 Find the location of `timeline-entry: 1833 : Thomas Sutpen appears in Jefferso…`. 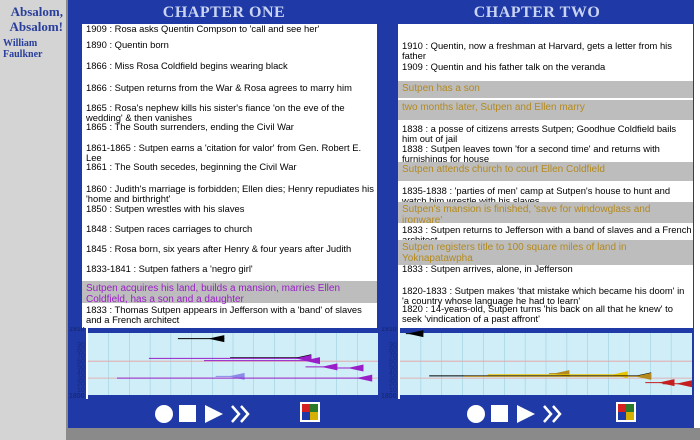

timeline-entry: 1833 : Thomas Sutpen appears in Jefferso… is located at coordinates (229, 315).